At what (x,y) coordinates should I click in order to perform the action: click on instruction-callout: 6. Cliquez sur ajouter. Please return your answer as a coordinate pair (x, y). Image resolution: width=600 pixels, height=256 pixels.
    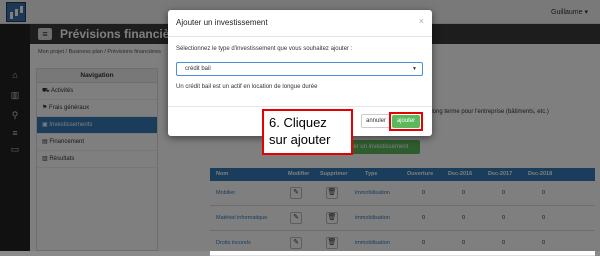
    Looking at the image, I should click on (307, 132).